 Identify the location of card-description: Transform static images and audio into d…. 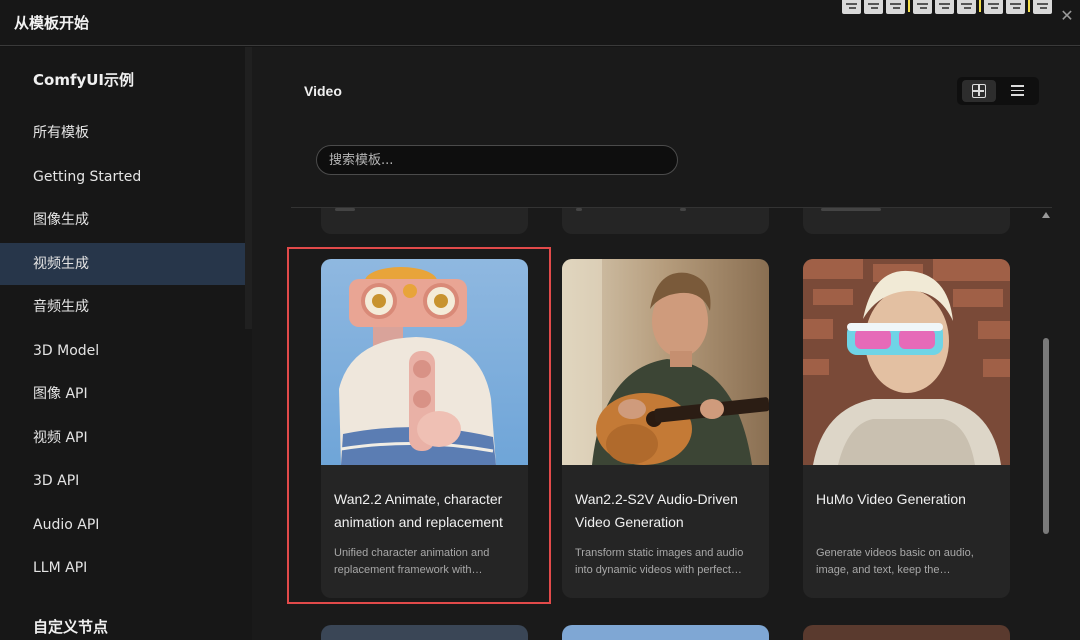
(659, 561).